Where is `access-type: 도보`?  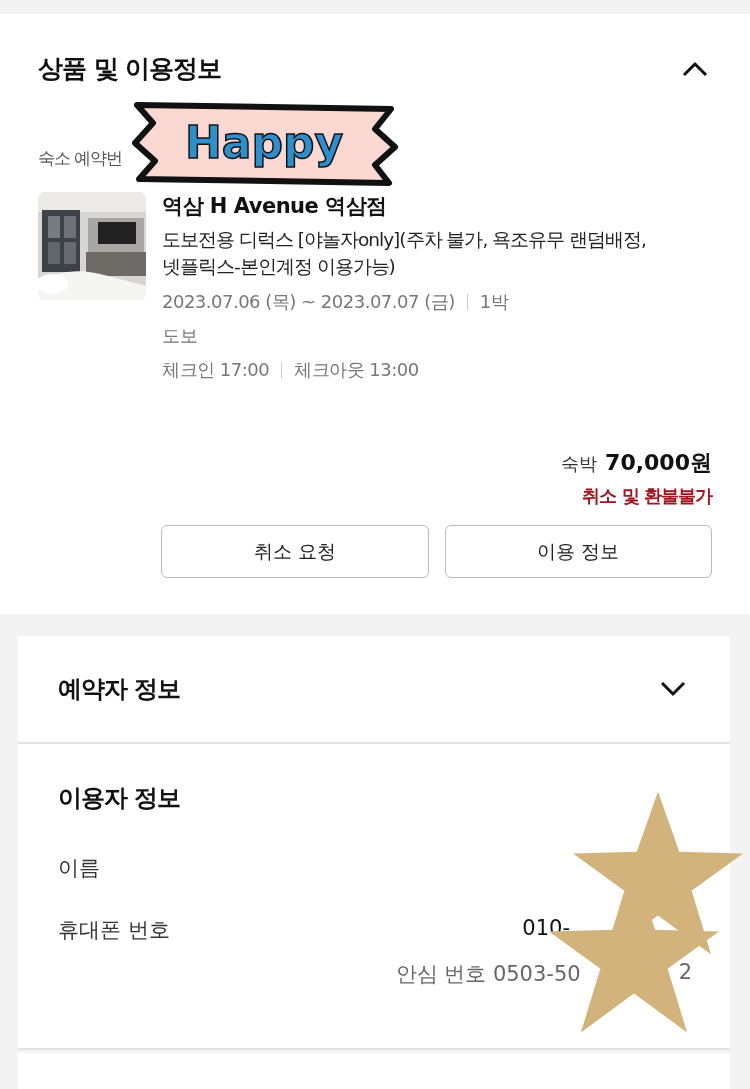
access-type: 도보 is located at coordinates (180, 336).